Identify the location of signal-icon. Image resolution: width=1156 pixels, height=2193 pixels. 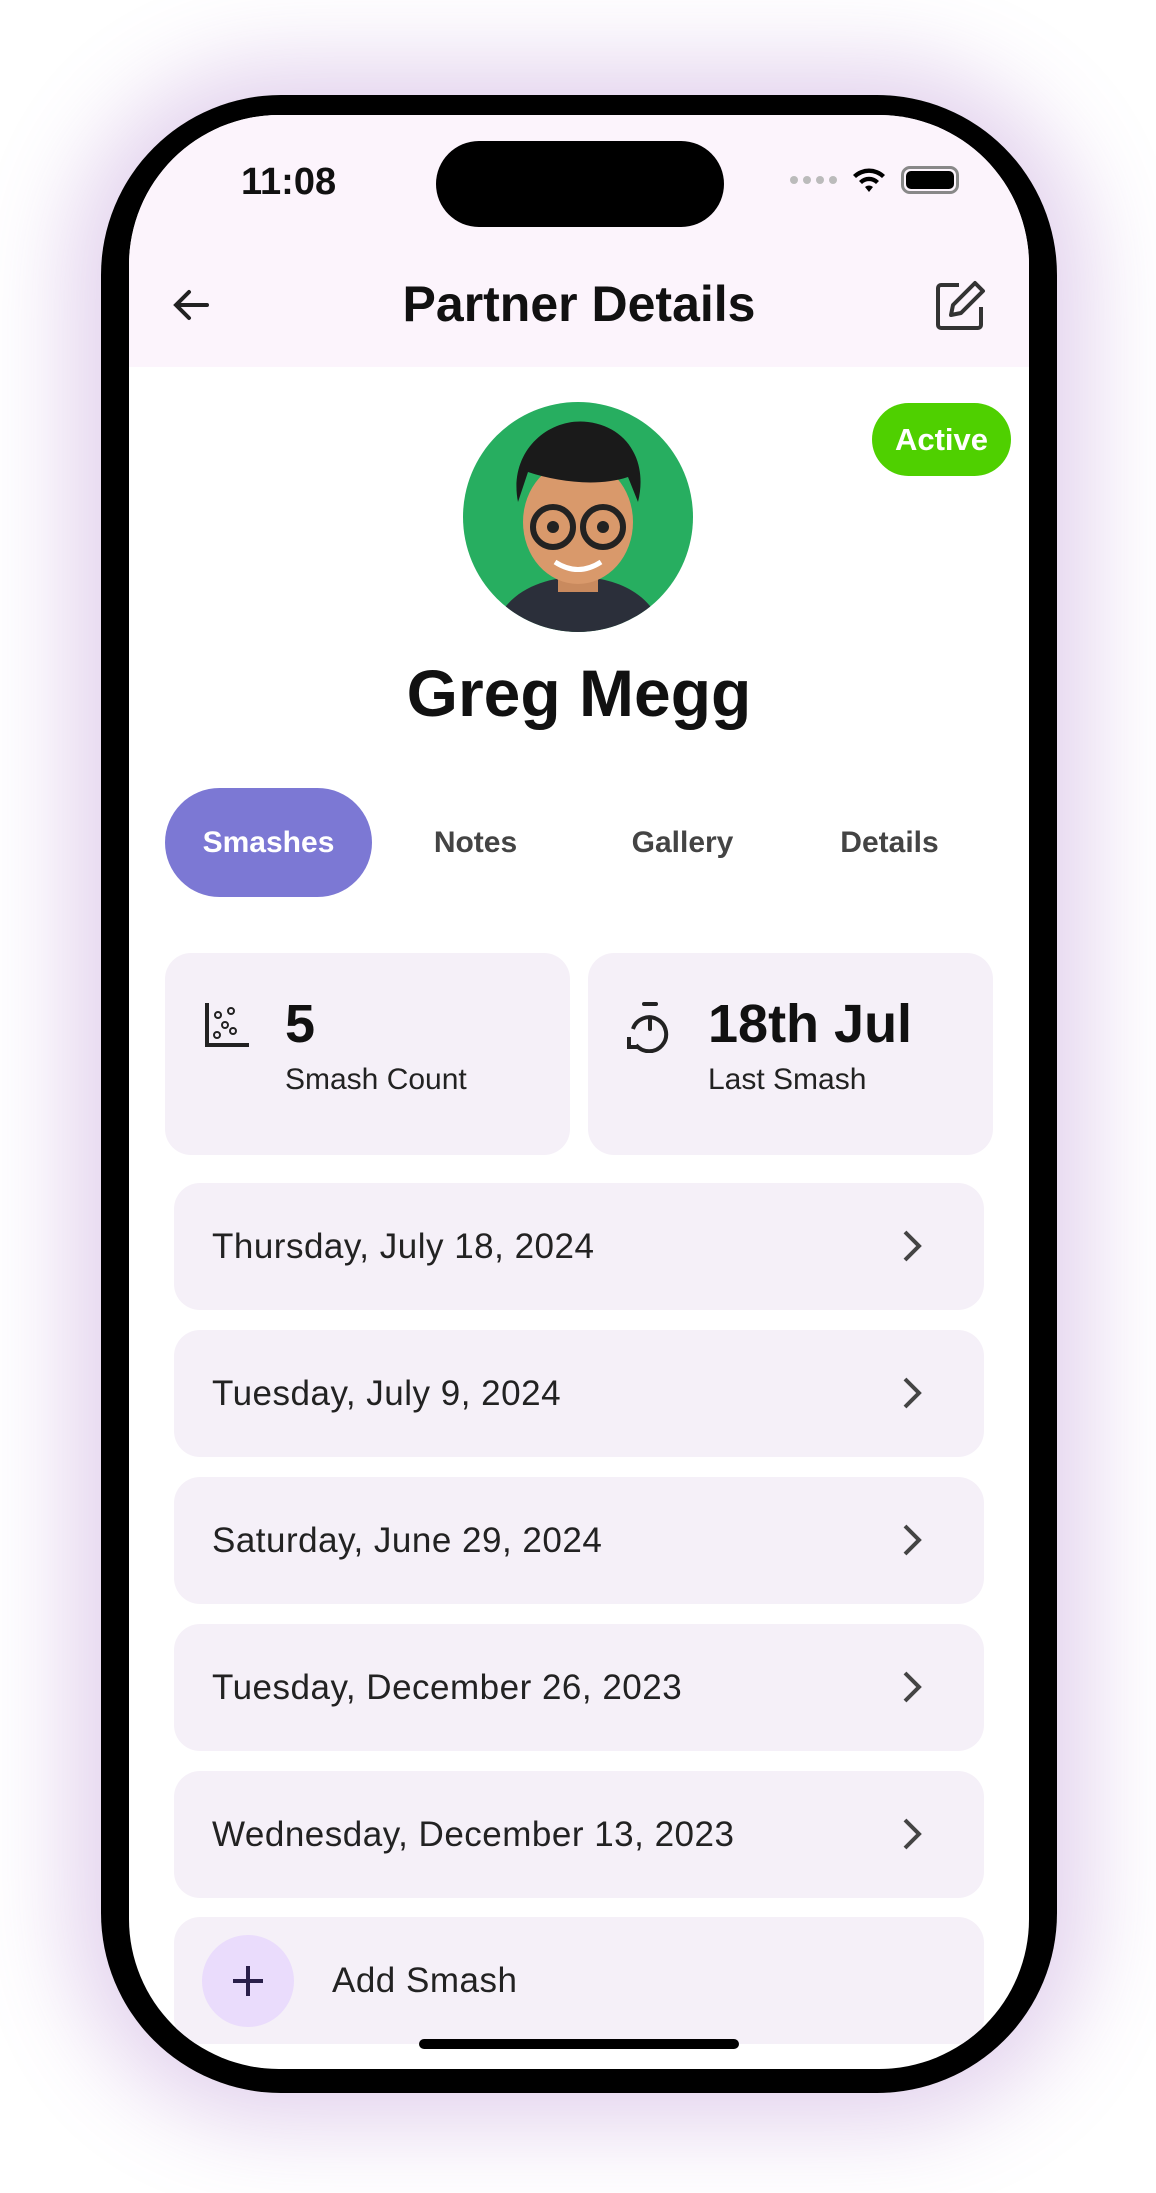
(813, 180).